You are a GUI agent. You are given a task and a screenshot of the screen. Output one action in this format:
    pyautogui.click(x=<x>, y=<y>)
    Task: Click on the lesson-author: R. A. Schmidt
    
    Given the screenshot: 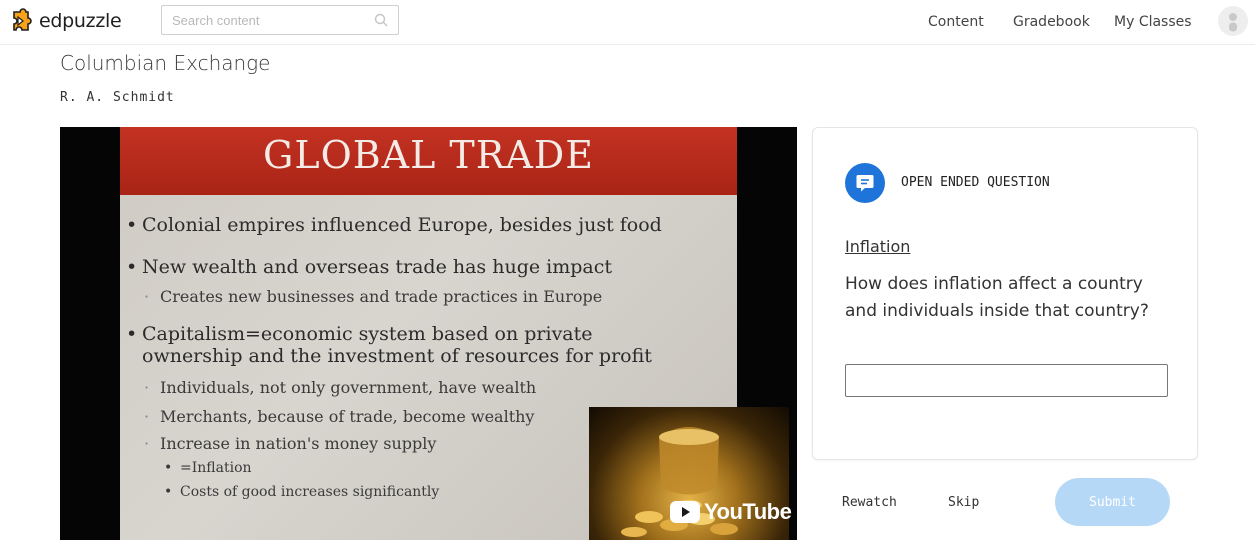 What is the action you would take?
    pyautogui.click(x=117, y=97)
    